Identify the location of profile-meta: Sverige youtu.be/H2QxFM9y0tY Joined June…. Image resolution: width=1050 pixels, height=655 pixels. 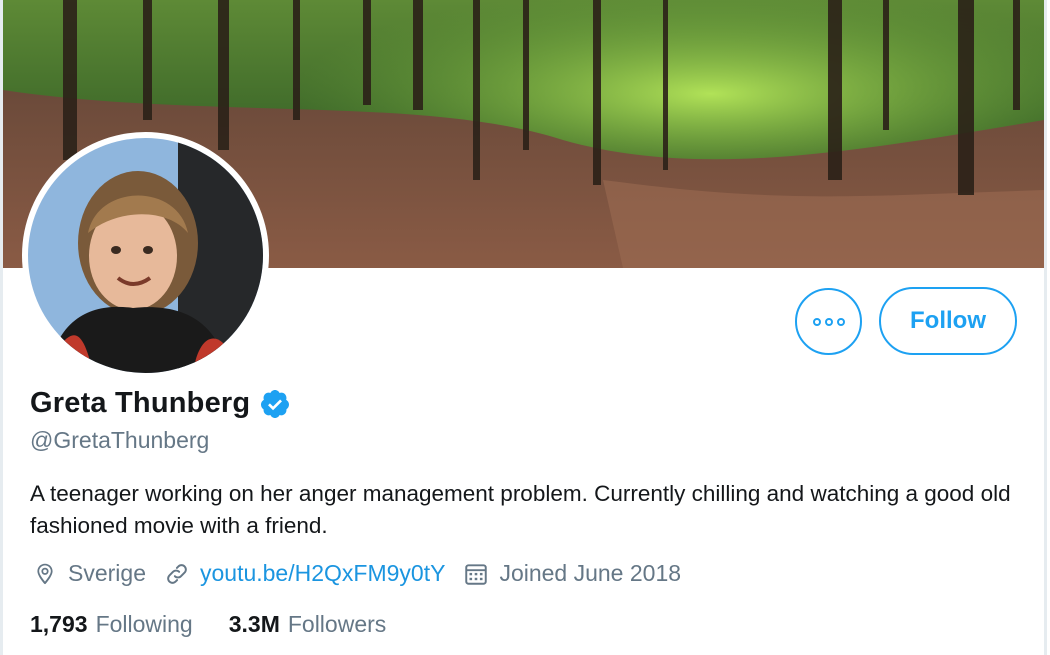
(365, 573).